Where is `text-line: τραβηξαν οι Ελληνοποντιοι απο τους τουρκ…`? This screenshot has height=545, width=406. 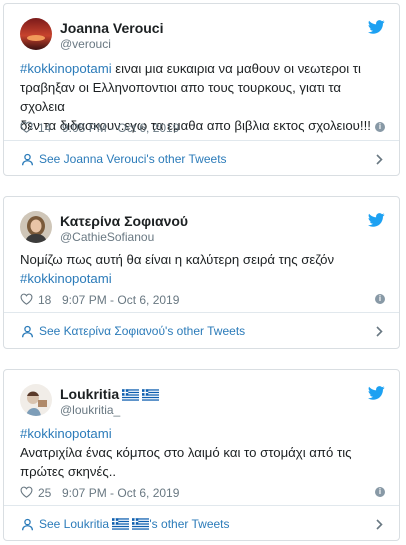 text-line: τραβηξαν οι Ελληνοποντιοι απο τους τουρκ… is located at coordinates (181, 97).